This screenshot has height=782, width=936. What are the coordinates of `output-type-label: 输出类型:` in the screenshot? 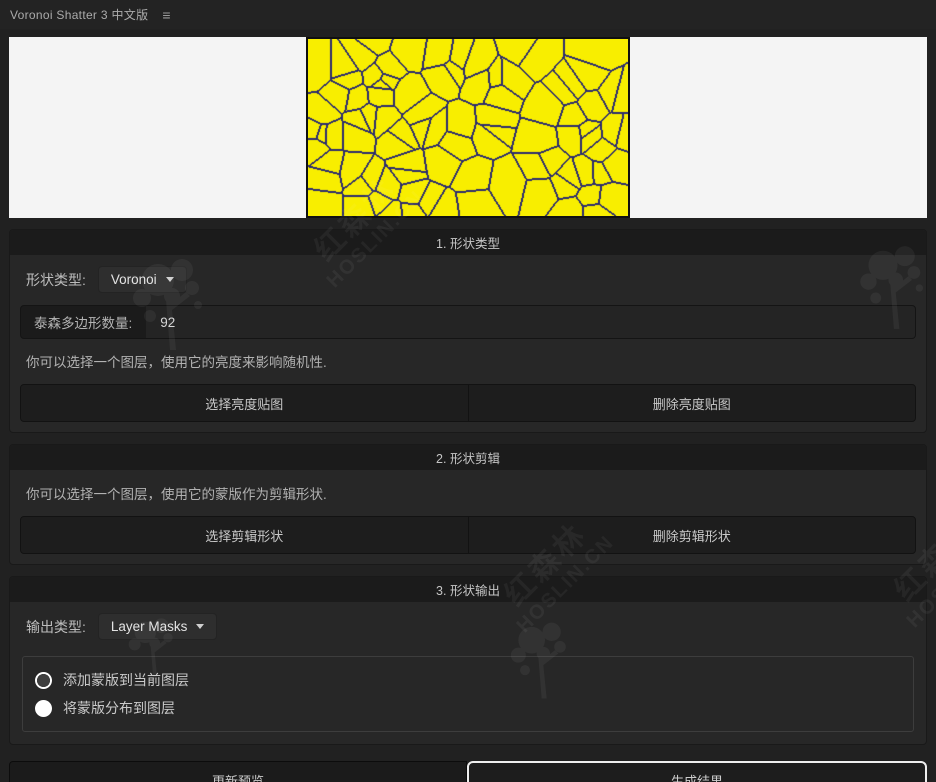 It's located at (56, 626).